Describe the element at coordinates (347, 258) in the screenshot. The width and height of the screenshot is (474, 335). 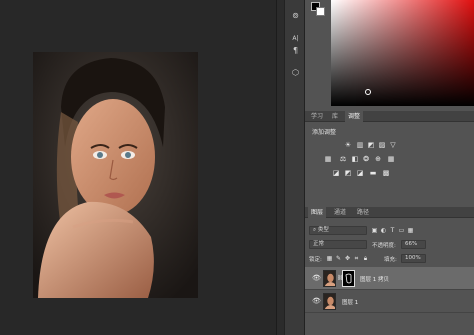
I see `lock-position-icon: ✥` at that location.